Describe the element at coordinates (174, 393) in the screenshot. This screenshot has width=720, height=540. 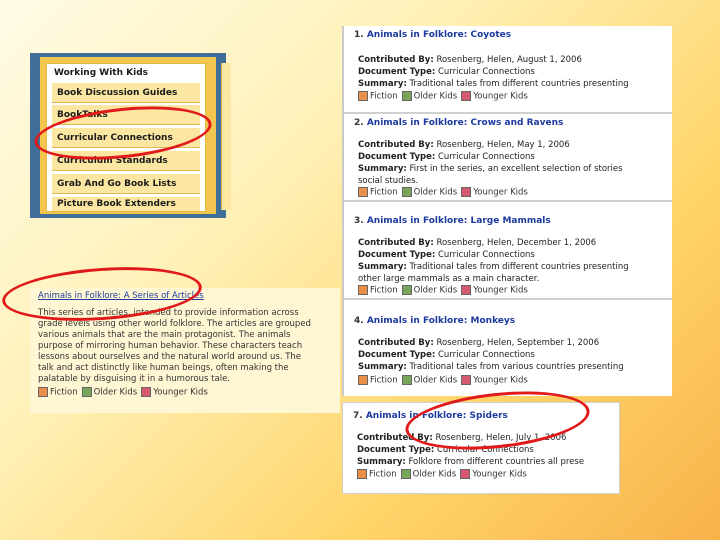
I see `younger-kids-tag: Younger Kids` at that location.